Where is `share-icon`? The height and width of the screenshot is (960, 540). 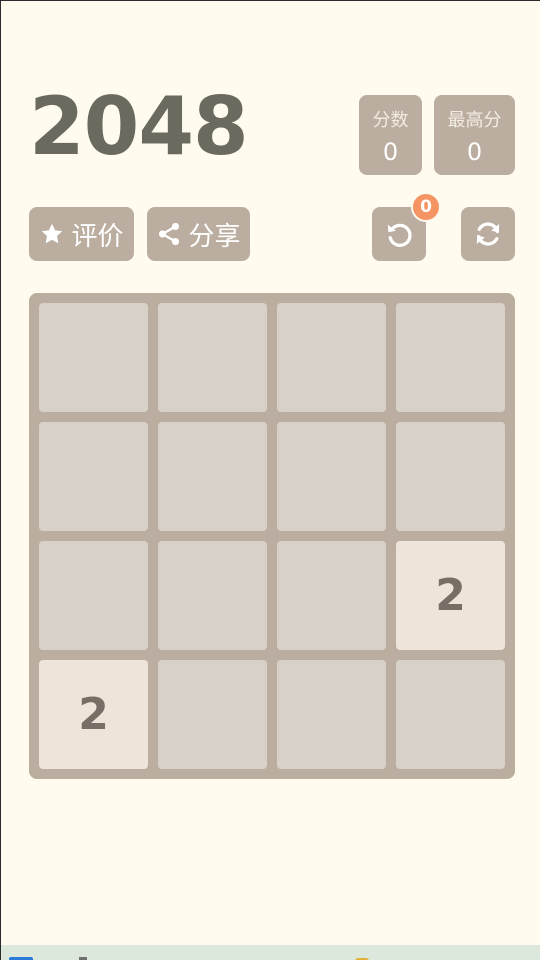 share-icon is located at coordinates (169, 234).